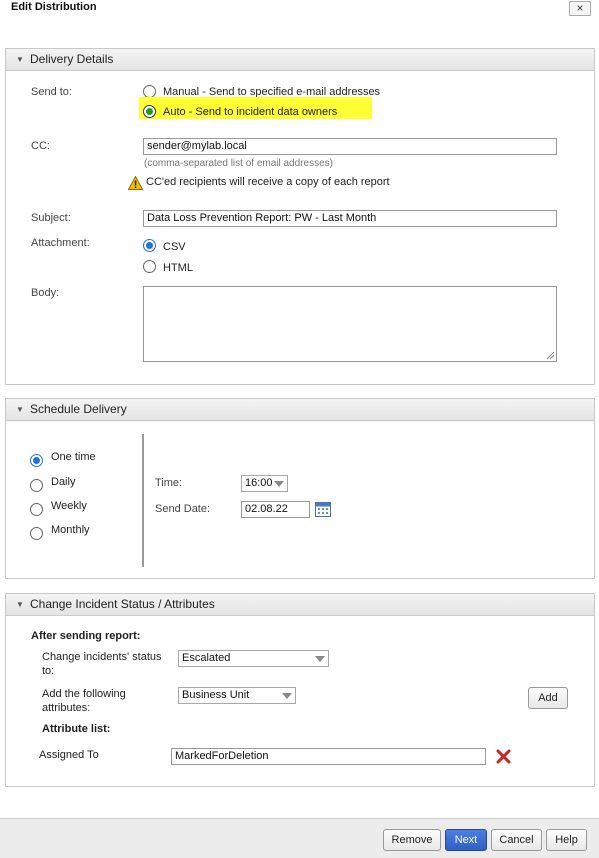  Describe the element at coordinates (36, 460) in the screenshot. I see `schedule-one-time-radio` at that location.